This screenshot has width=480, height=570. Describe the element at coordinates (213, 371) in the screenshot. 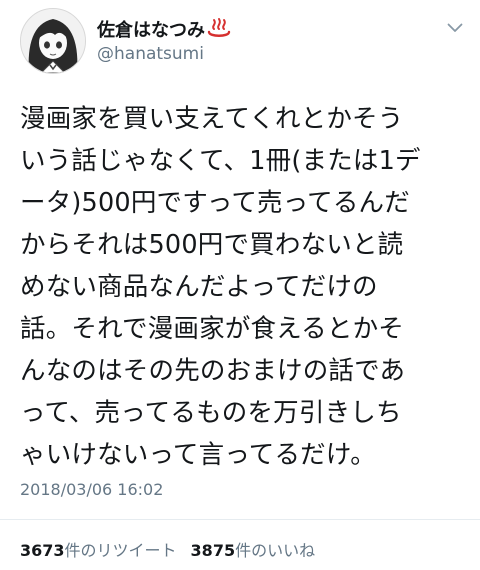

I see `tweet-line: んなのはその先のおまけの話であ` at that location.